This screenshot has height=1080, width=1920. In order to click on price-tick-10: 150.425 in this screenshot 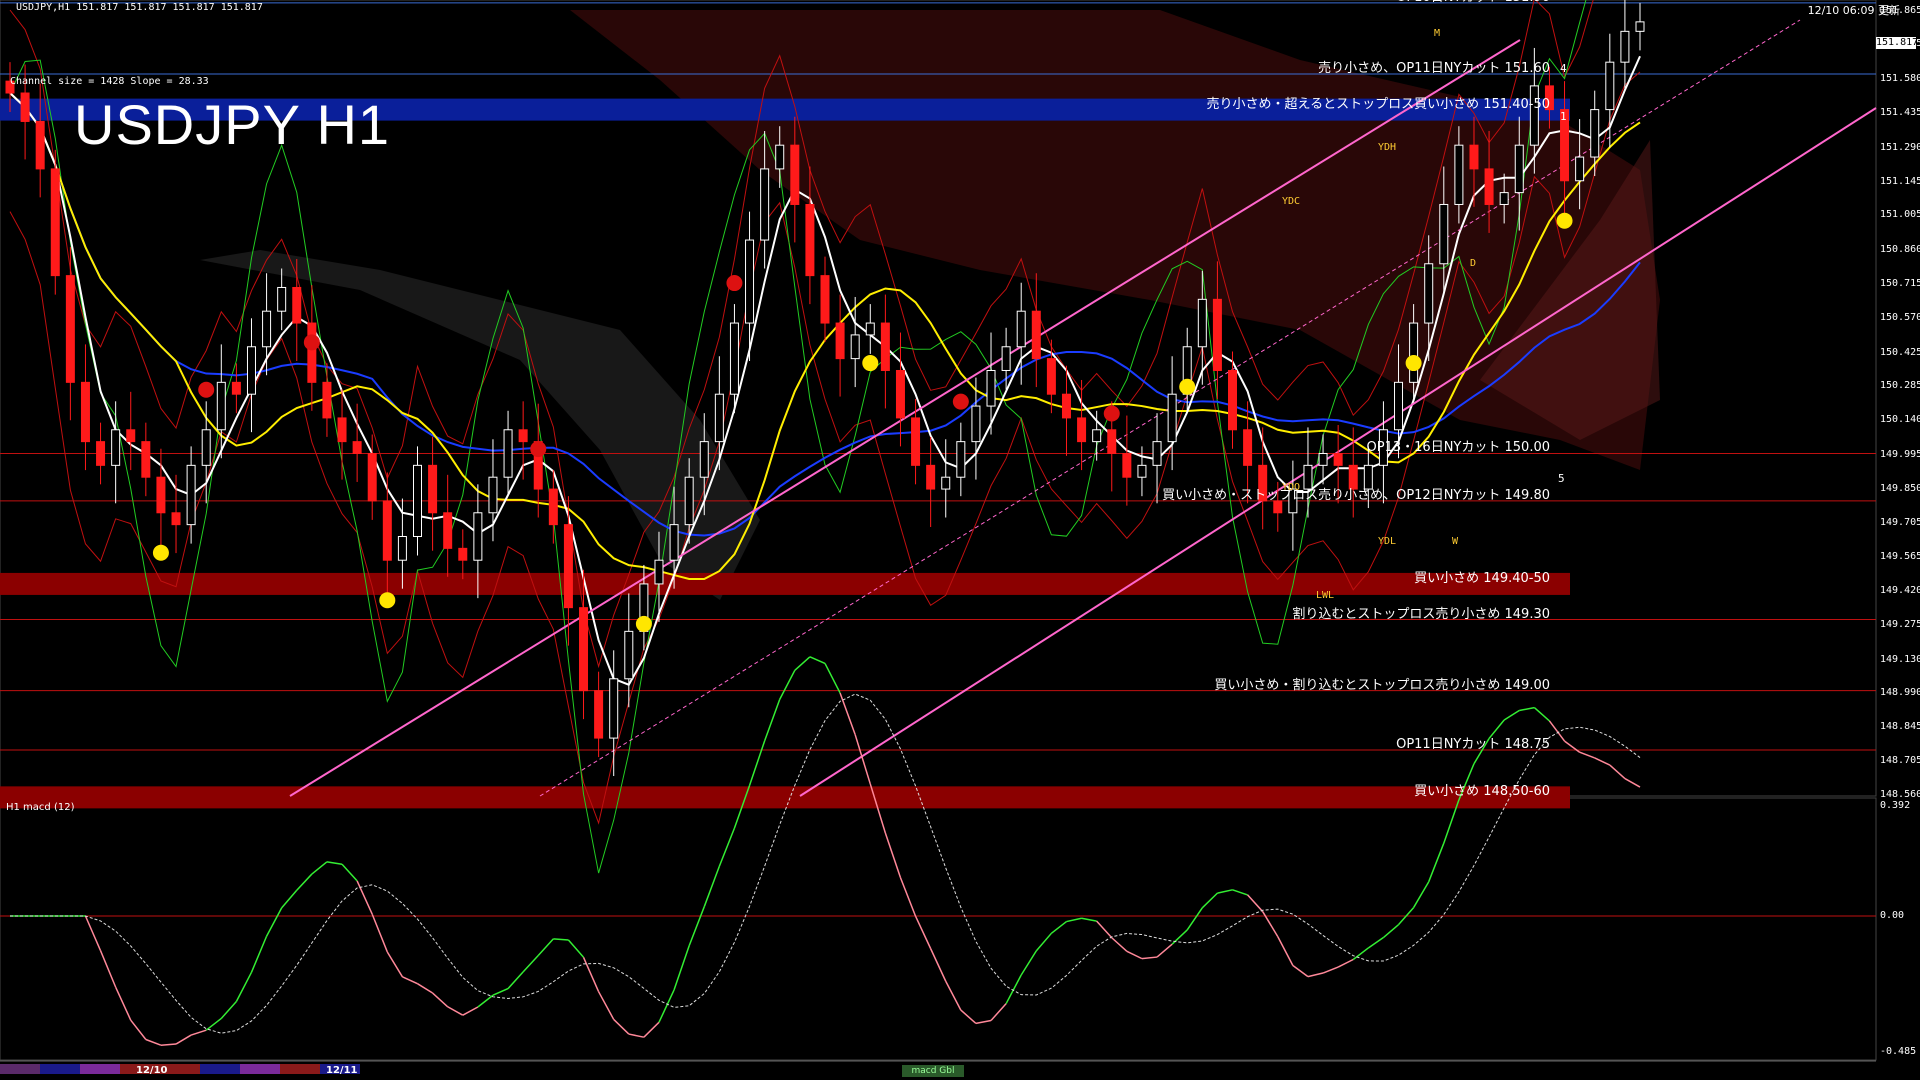, I will do `click(1900, 352)`.